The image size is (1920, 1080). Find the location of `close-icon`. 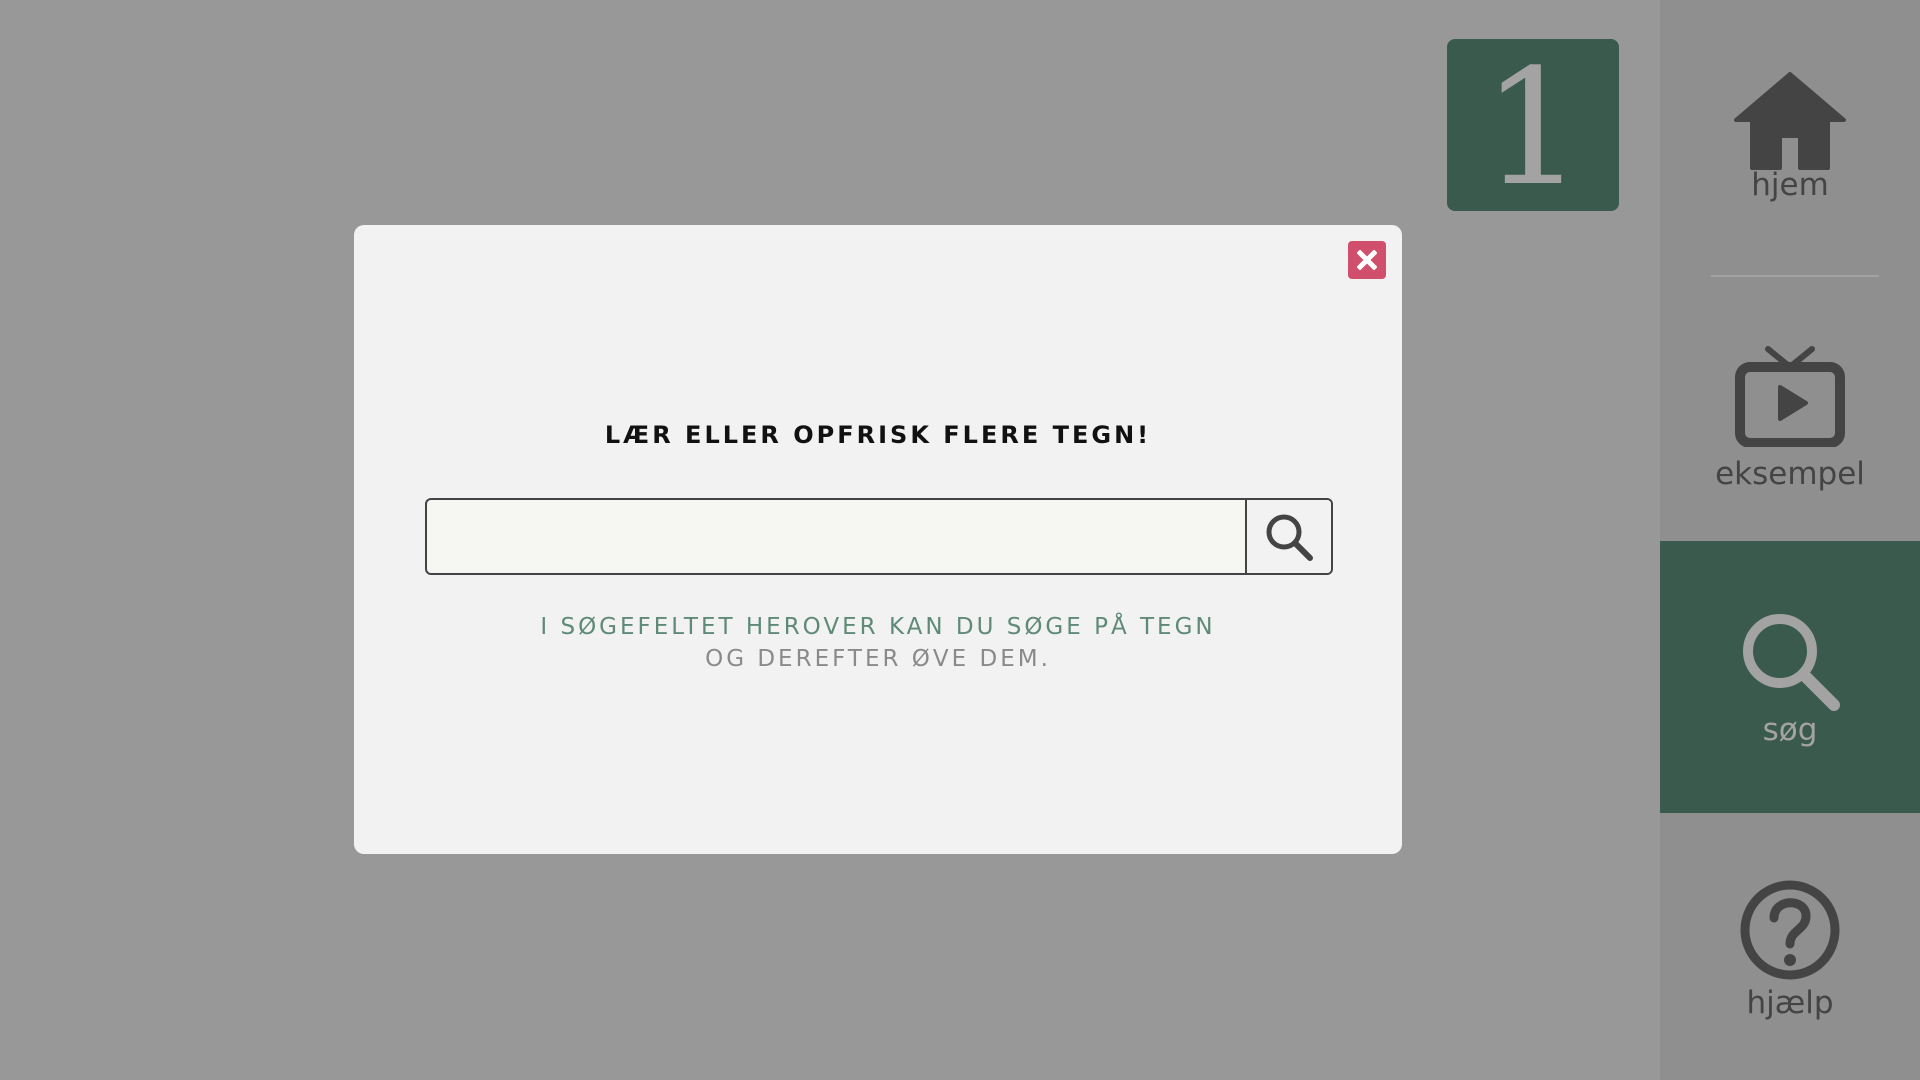

close-icon is located at coordinates (1367, 260).